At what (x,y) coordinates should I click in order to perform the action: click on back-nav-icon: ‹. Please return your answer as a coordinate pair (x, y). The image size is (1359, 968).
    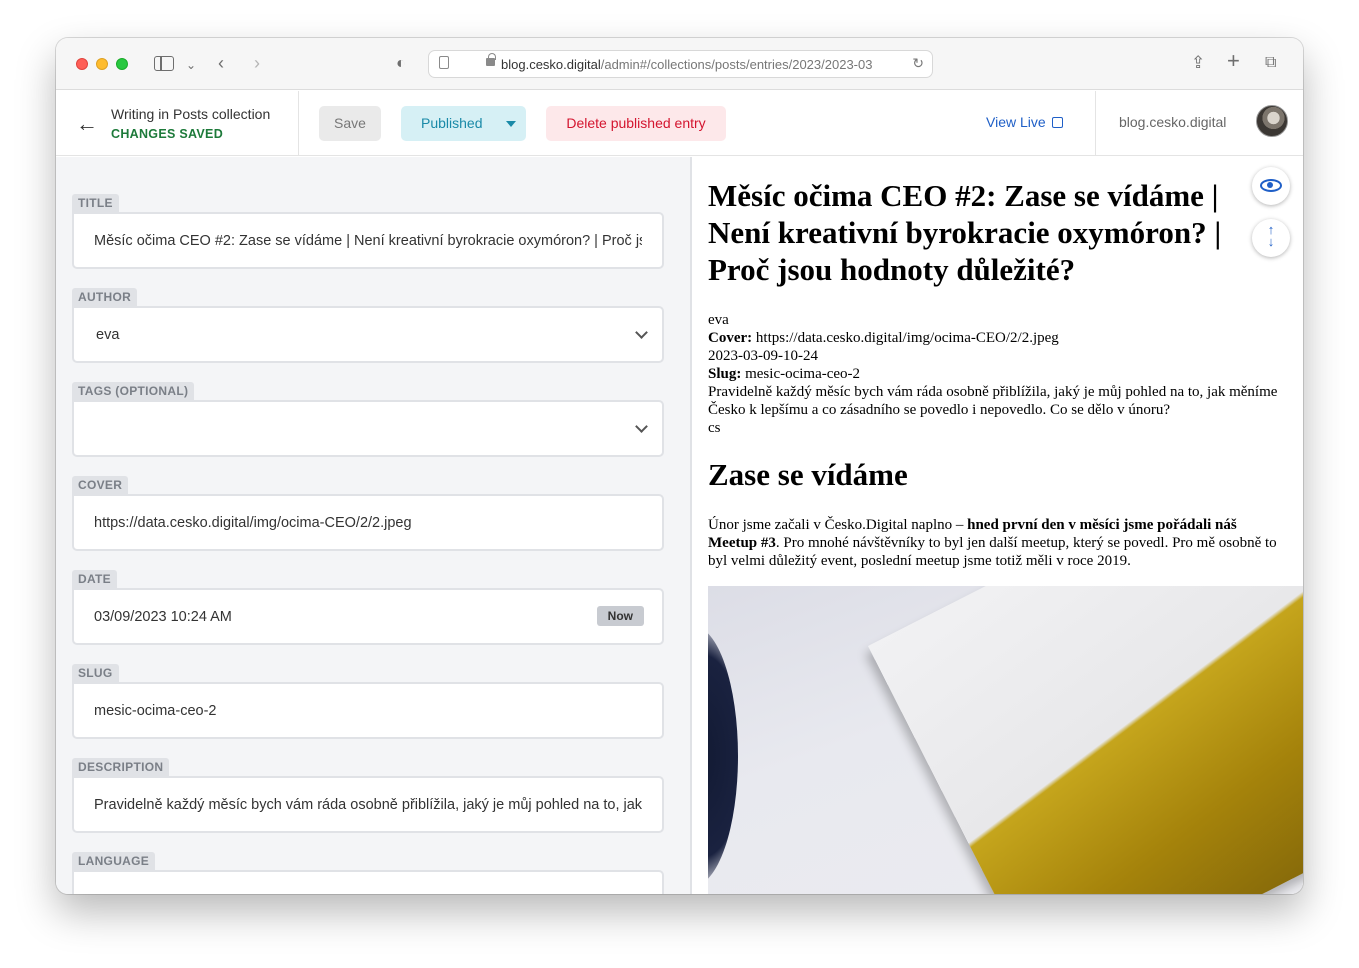
    Looking at the image, I should click on (221, 63).